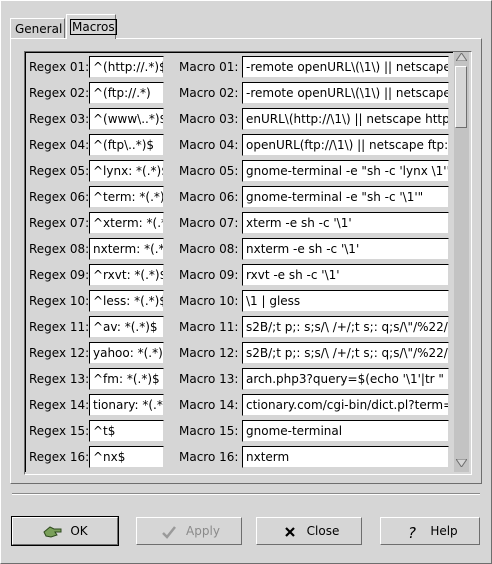 The height and width of the screenshot is (564, 492). Describe the element at coordinates (345, 275) in the screenshot. I see `macro-input: rxvt -e sh -c '\1'` at that location.